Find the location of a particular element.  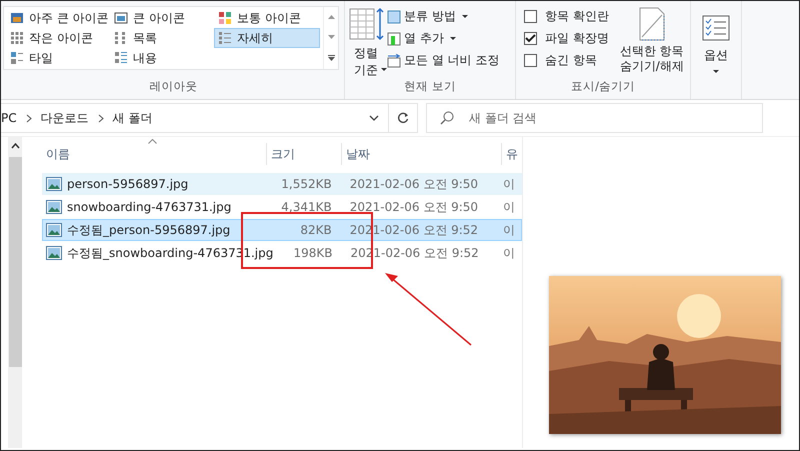

file-name: 수정됨_person-5956897.jpg is located at coordinates (148, 230).